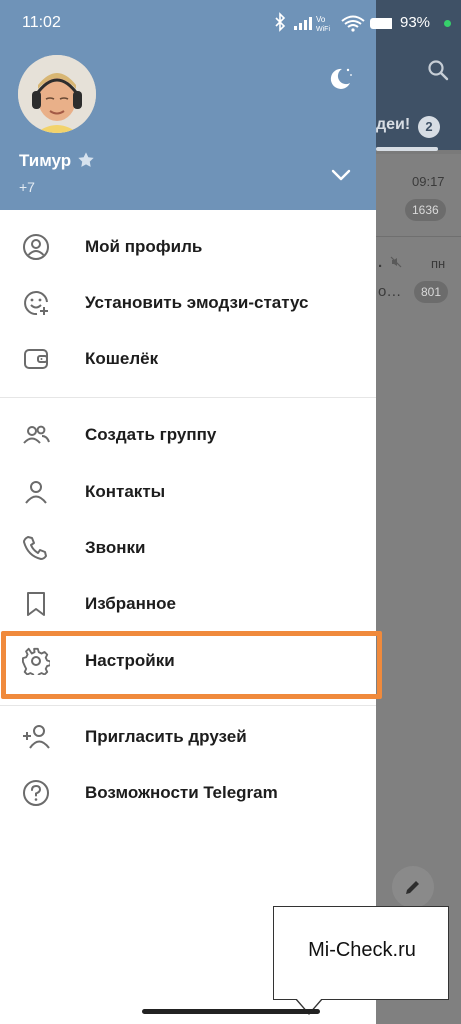 The height and width of the screenshot is (1024, 461). I want to click on menu-item-label: Установить эмодзи-статус, so click(197, 302).